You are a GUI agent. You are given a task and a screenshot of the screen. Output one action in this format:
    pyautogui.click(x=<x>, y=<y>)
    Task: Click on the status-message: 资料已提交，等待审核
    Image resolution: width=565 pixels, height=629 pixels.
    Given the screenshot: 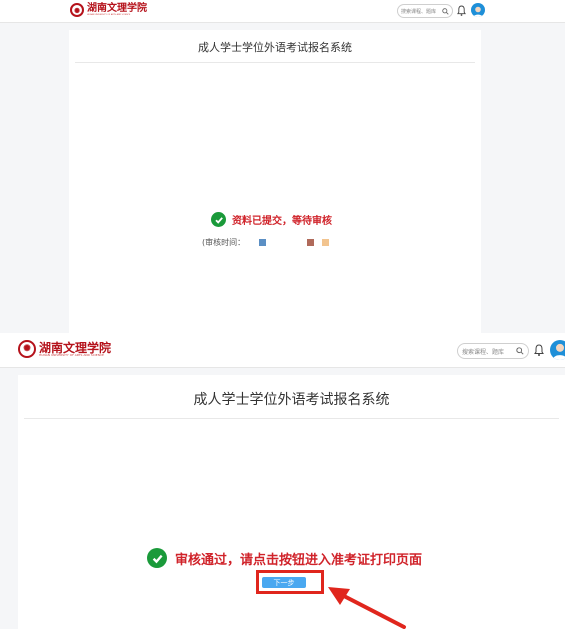 What is the action you would take?
    pyautogui.click(x=271, y=219)
    